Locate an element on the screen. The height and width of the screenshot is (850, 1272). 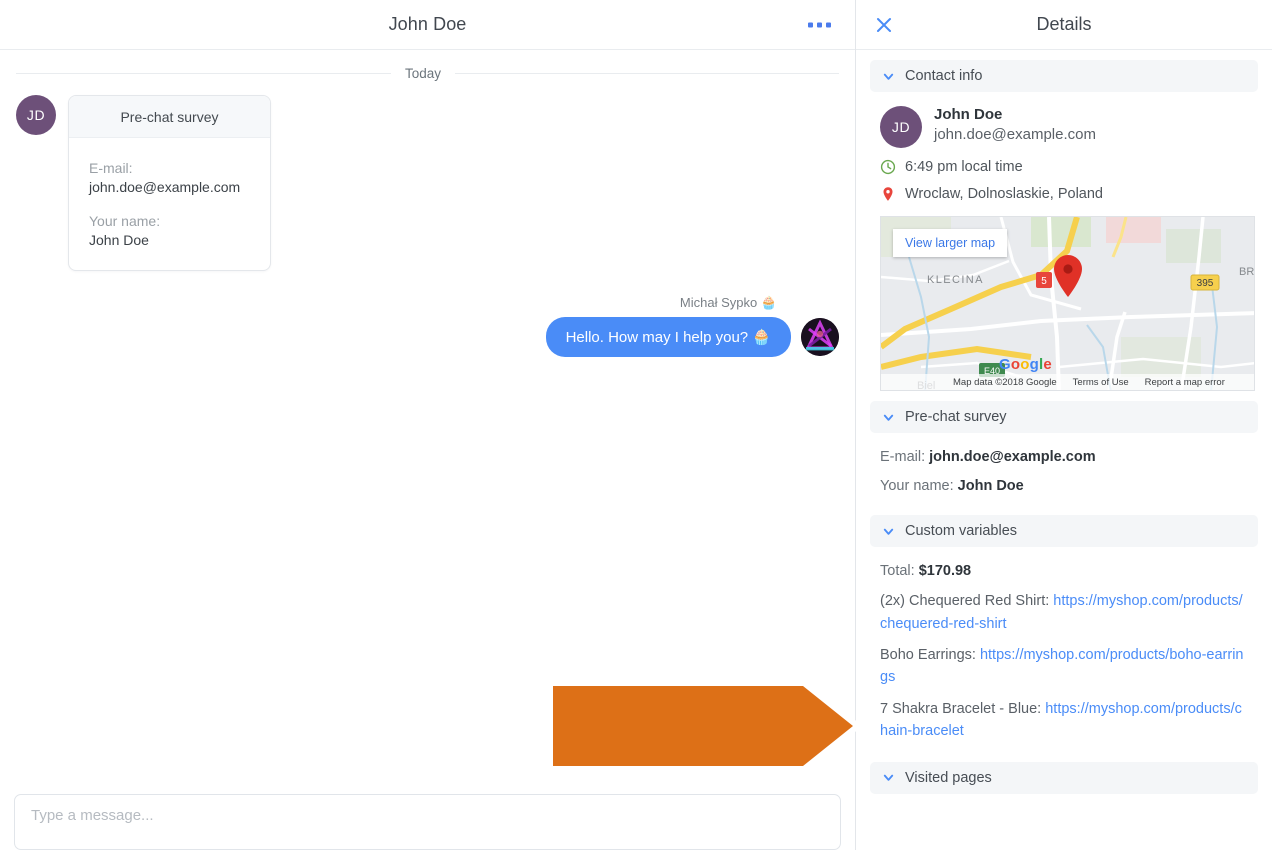
message-bubble: Hello. How may I help you? 🧁 is located at coordinates (668, 337).